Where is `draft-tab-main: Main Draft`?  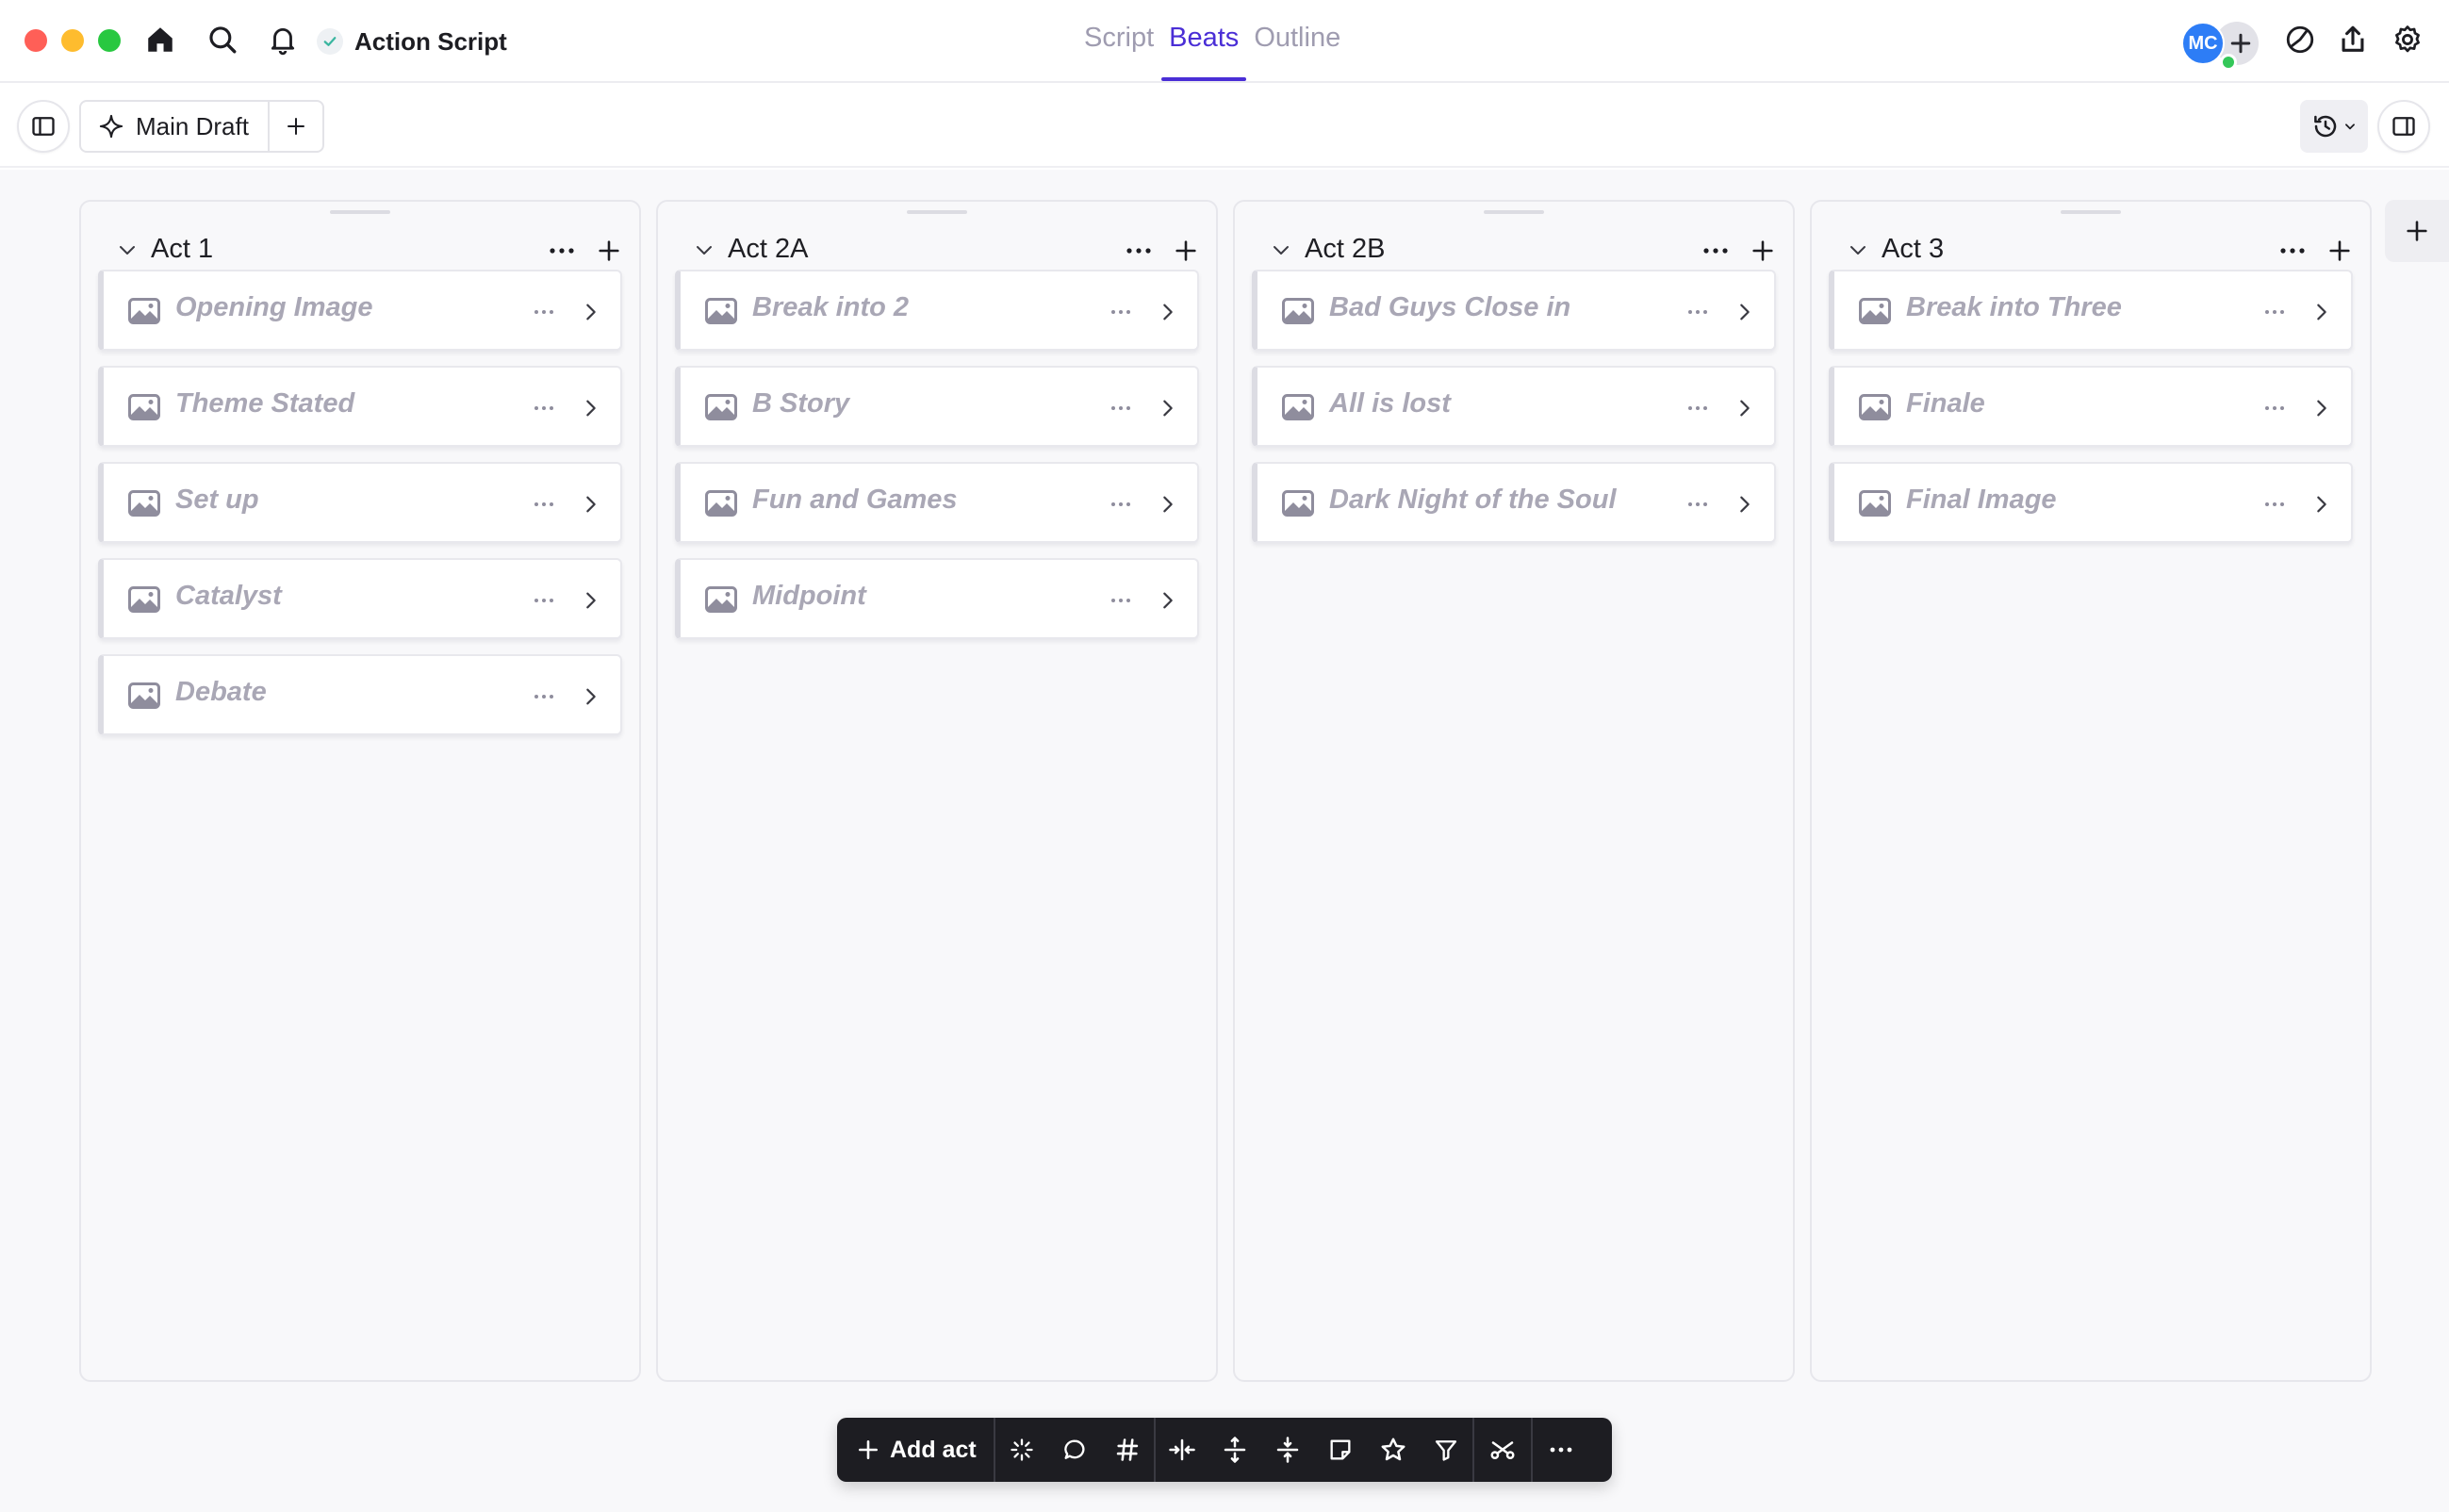
draft-tab-main: Main Draft is located at coordinates (175, 126).